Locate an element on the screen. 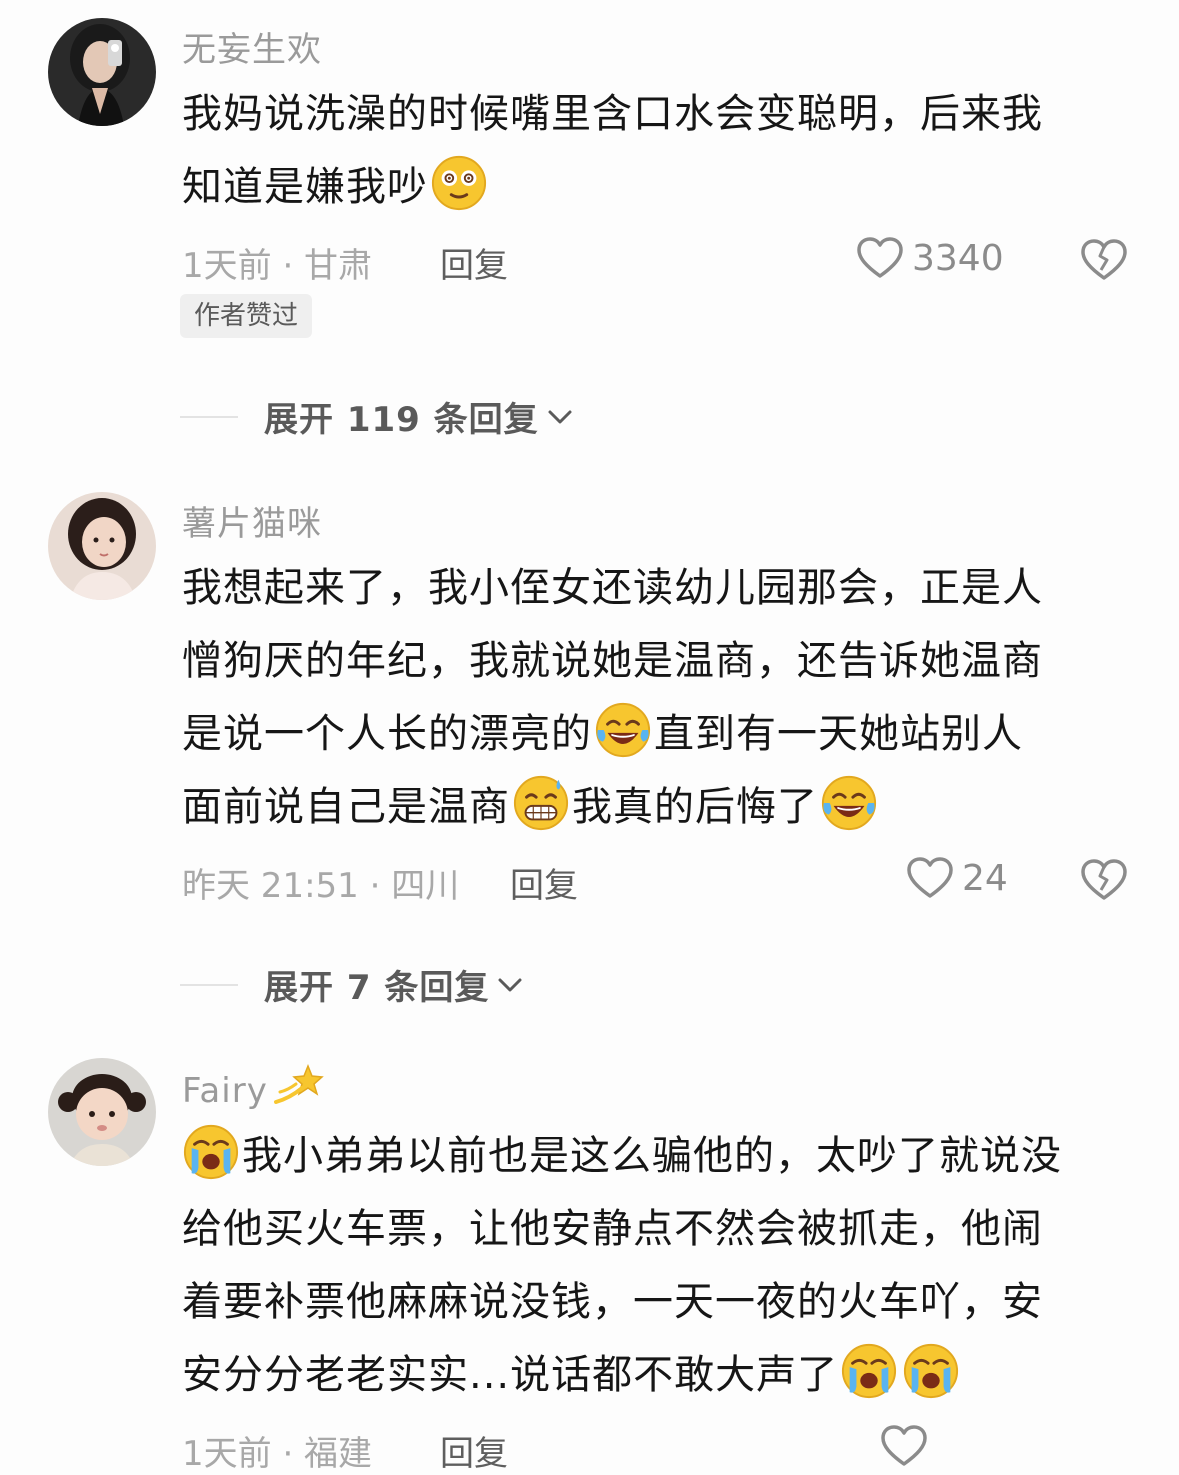  comment-line: 给他买火车票，让他安静点不然会被抓走，他闹 is located at coordinates (612, 1229).